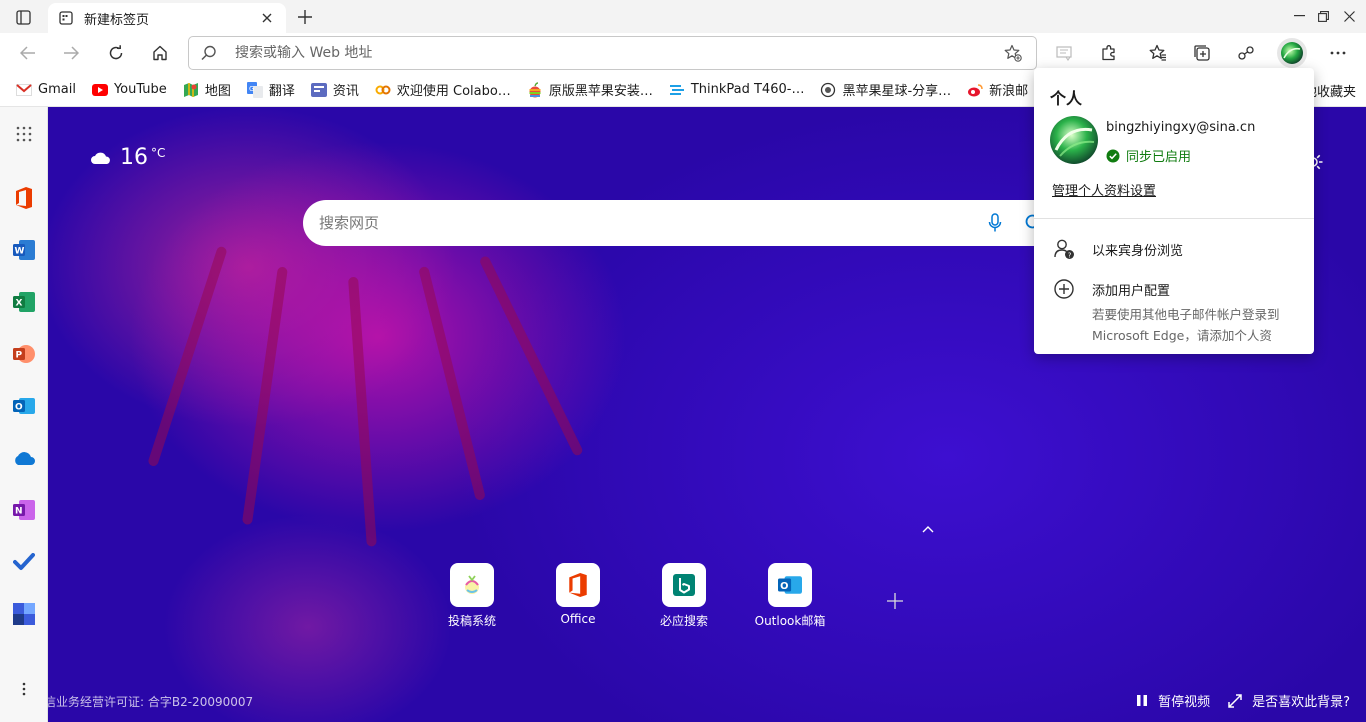  I want to click on manage-profile-link: 管理个人资料设置, so click(1104, 189).